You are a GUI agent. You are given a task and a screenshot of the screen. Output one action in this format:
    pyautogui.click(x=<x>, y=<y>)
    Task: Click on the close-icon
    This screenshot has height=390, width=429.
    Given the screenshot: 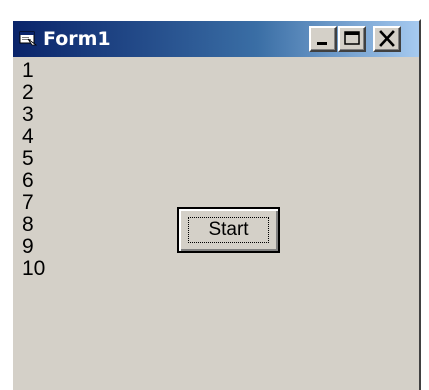 What is the action you would take?
    pyautogui.click(x=387, y=38)
    